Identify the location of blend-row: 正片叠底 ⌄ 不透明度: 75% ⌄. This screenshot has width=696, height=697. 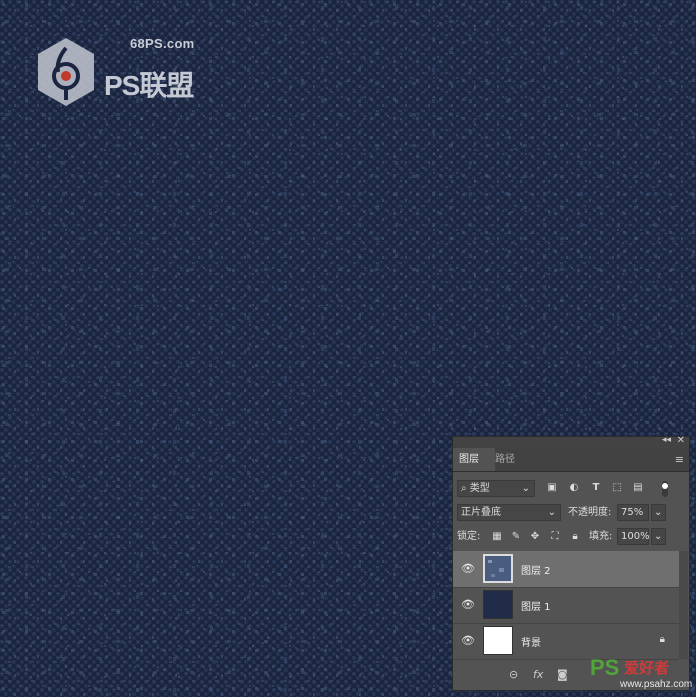
(571, 513).